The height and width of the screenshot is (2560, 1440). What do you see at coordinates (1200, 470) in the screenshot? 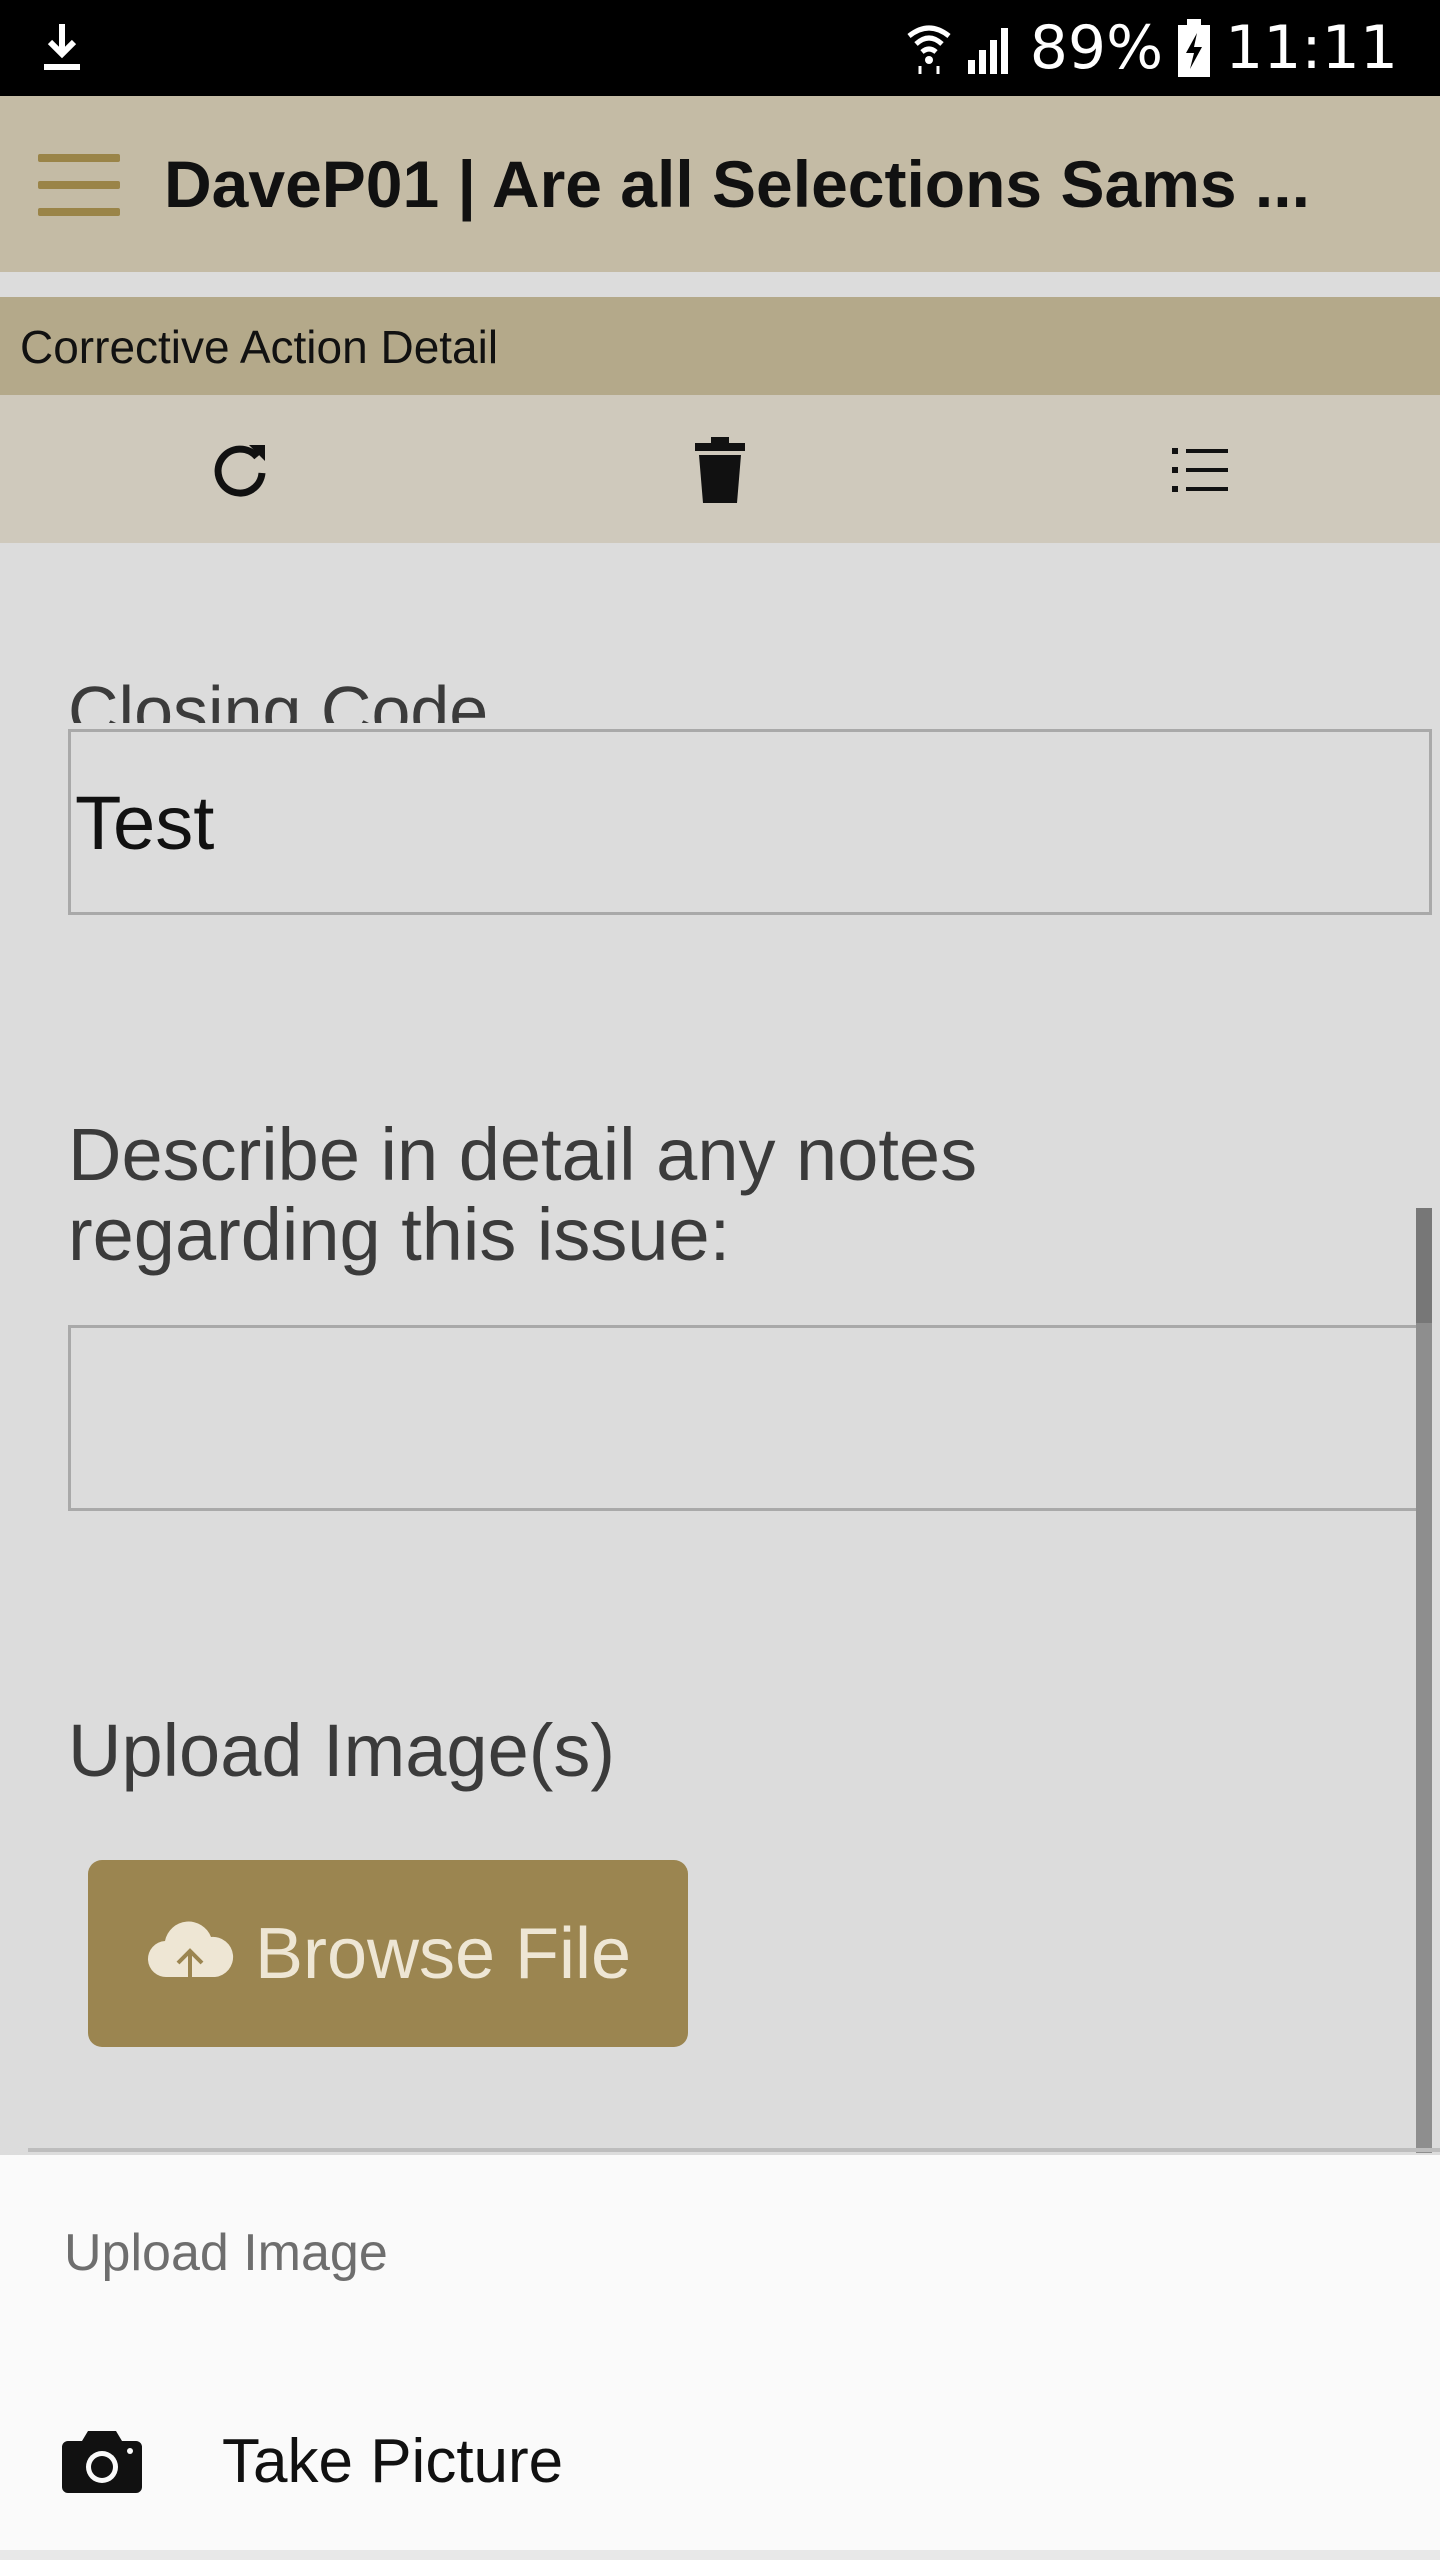
I see `list-icon` at bounding box center [1200, 470].